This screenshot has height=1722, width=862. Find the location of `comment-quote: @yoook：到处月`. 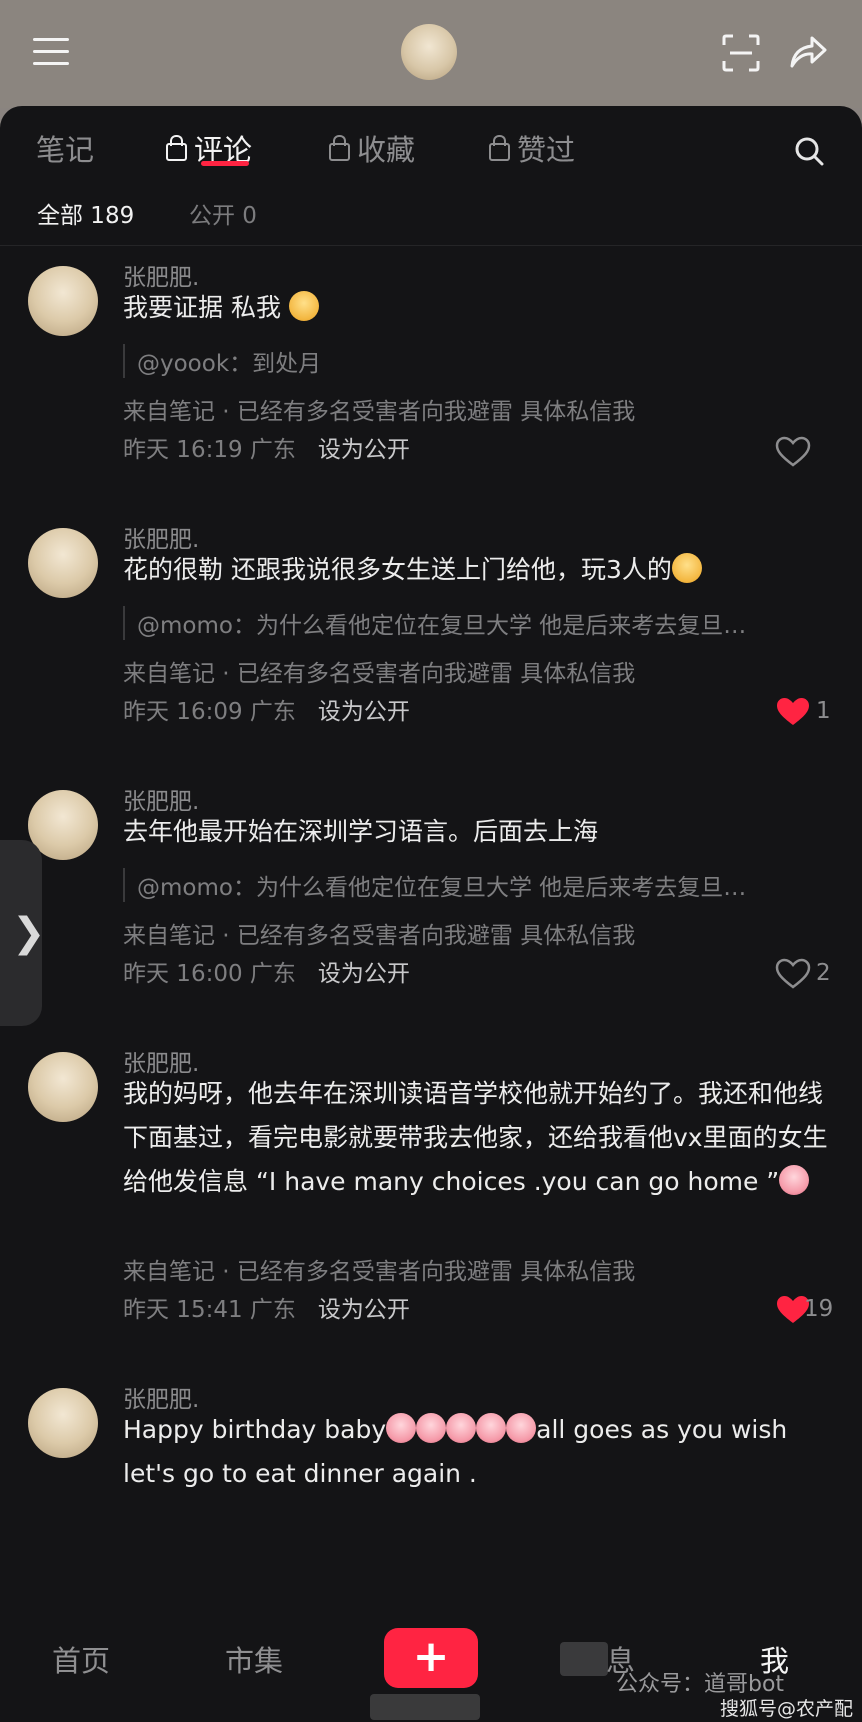

comment-quote: @yoook：到处月 is located at coordinates (485, 361).